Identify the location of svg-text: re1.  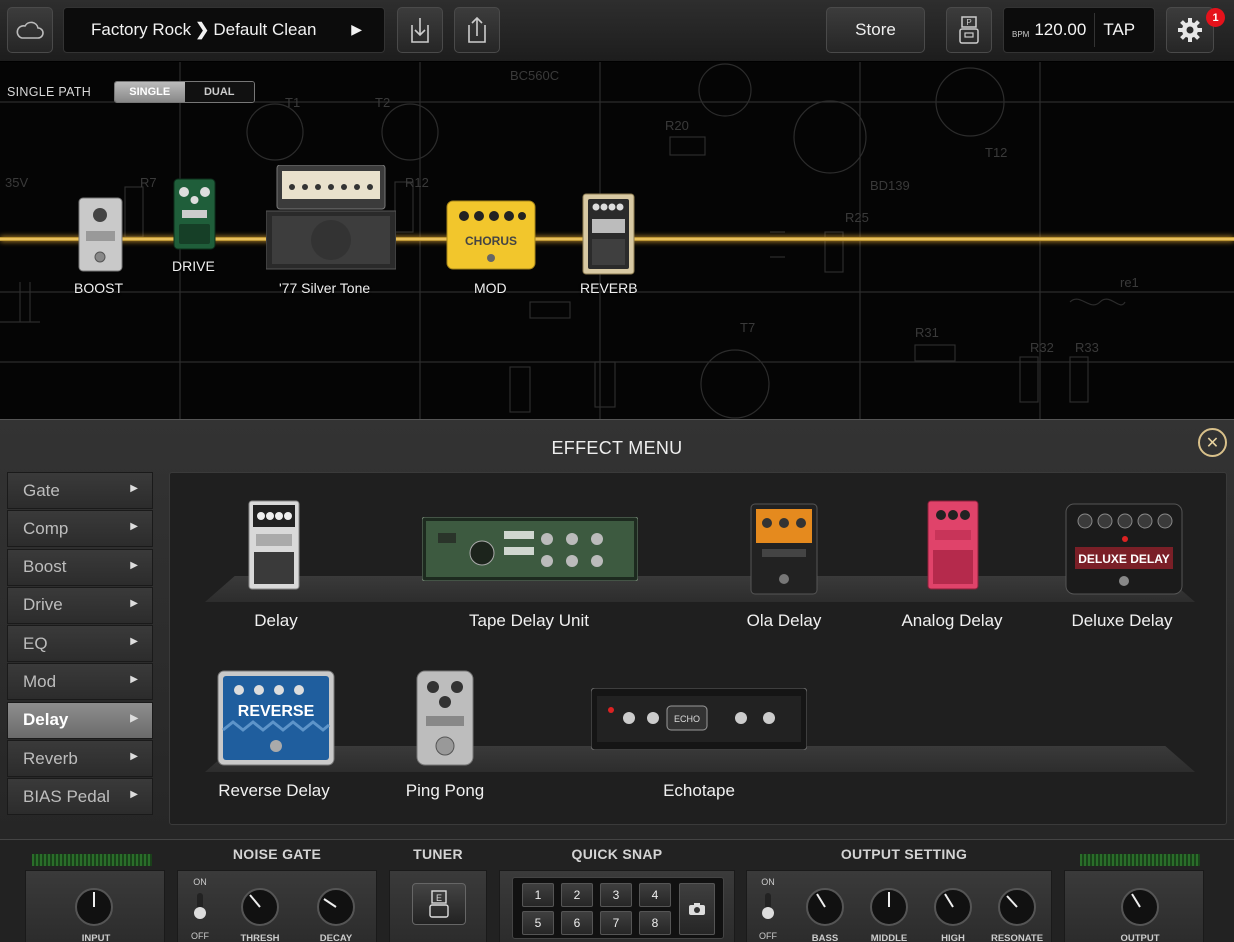
(1129, 282).